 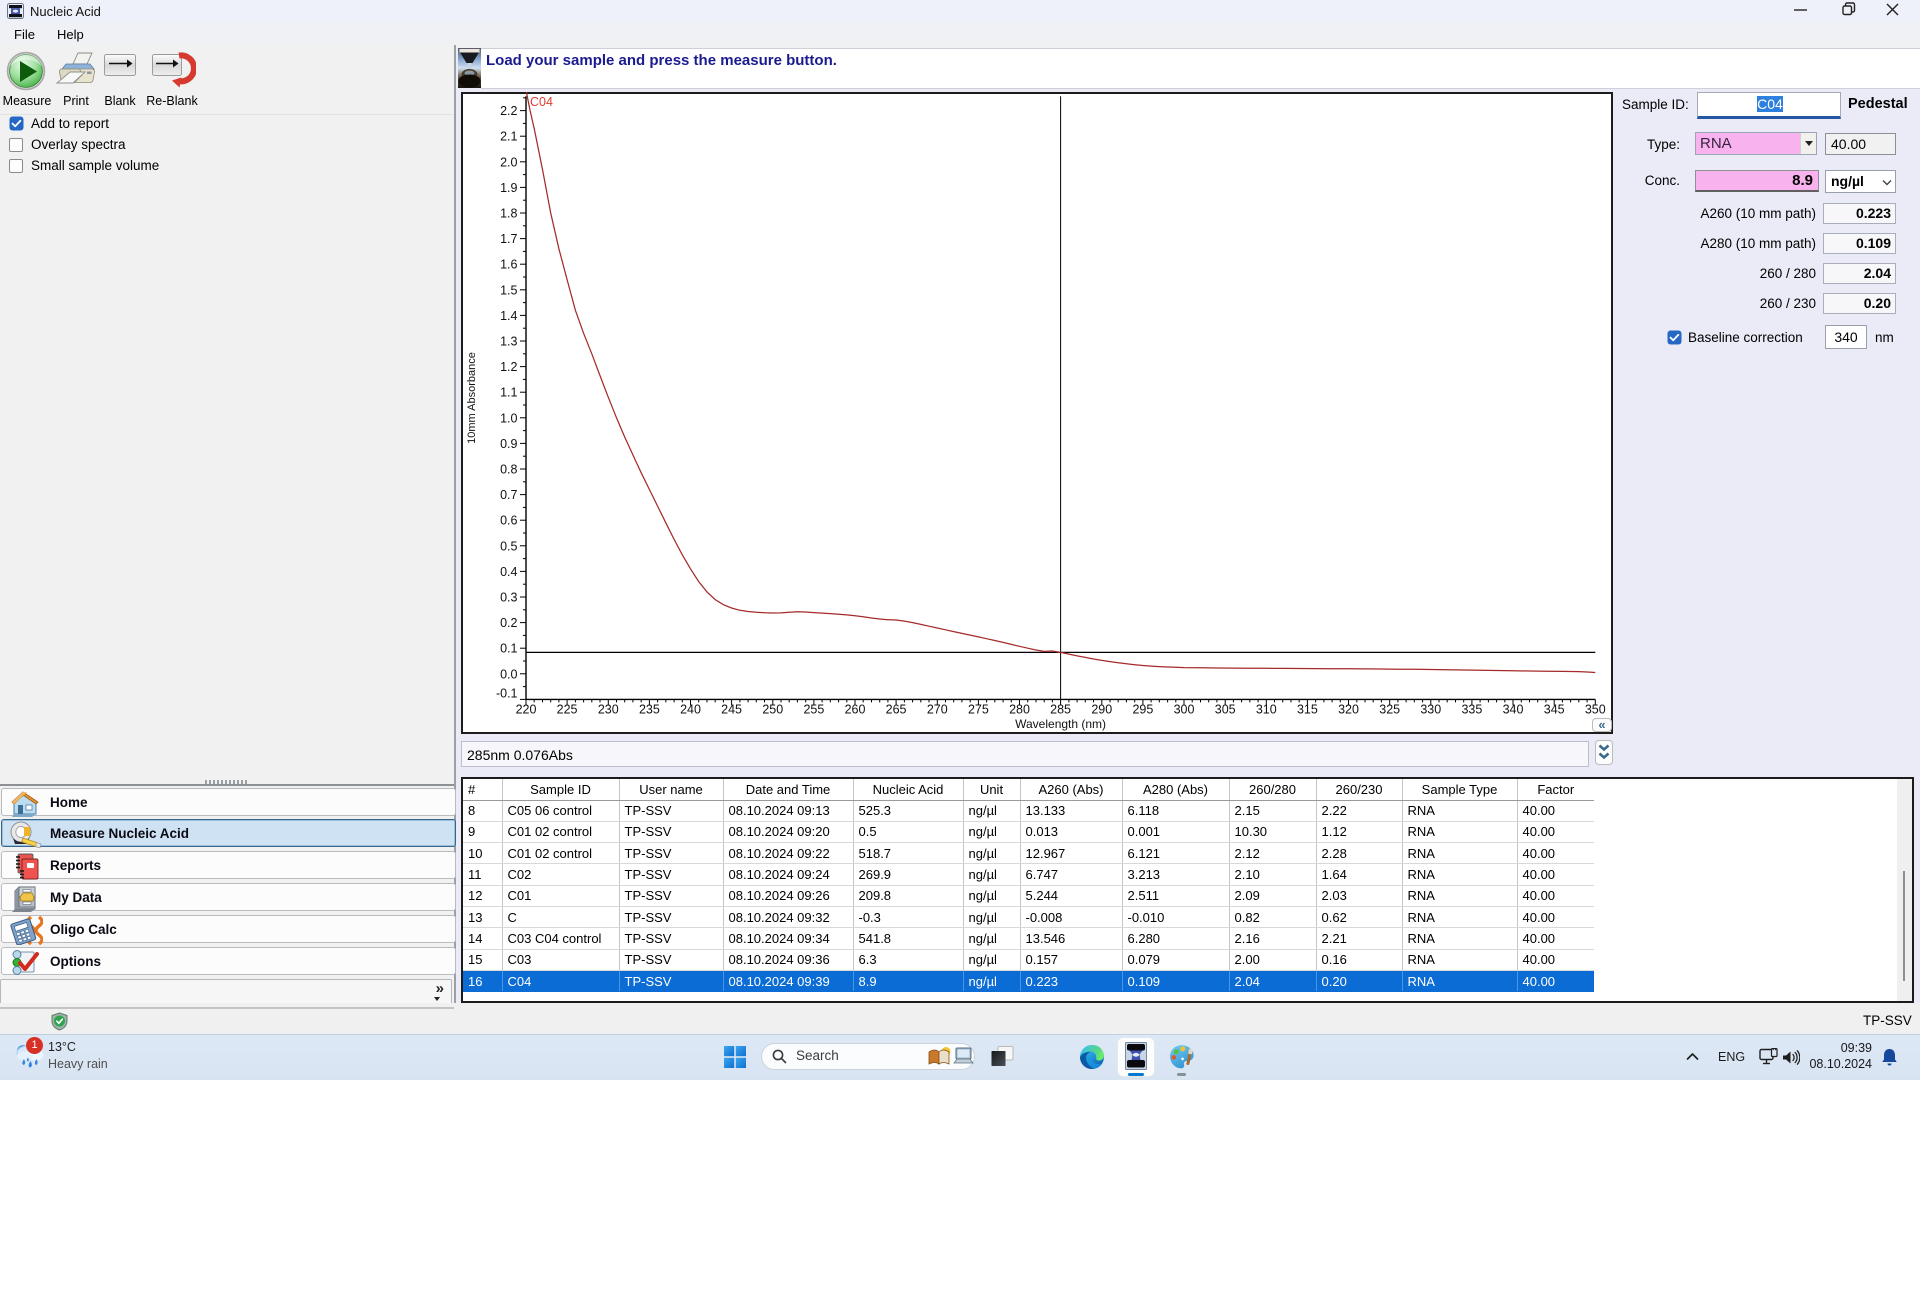 What do you see at coordinates (541, 102) in the screenshot?
I see `svg-text: C04` at bounding box center [541, 102].